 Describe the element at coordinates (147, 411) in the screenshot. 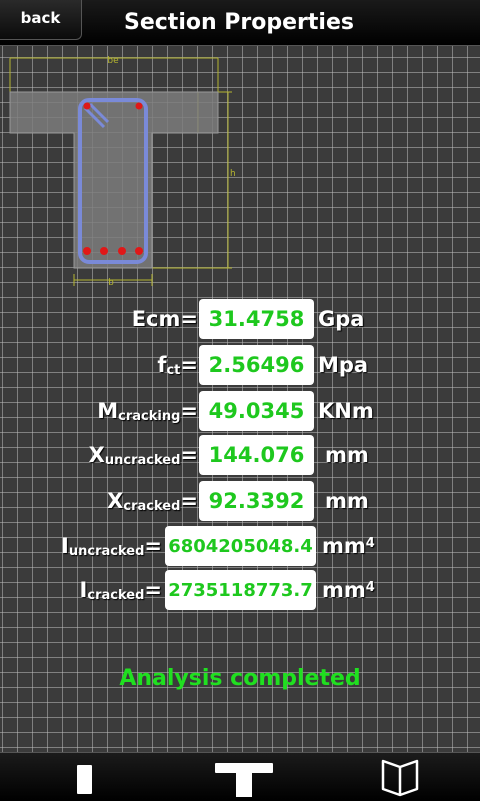

I see `mcracking-label: Mcracking =` at that location.